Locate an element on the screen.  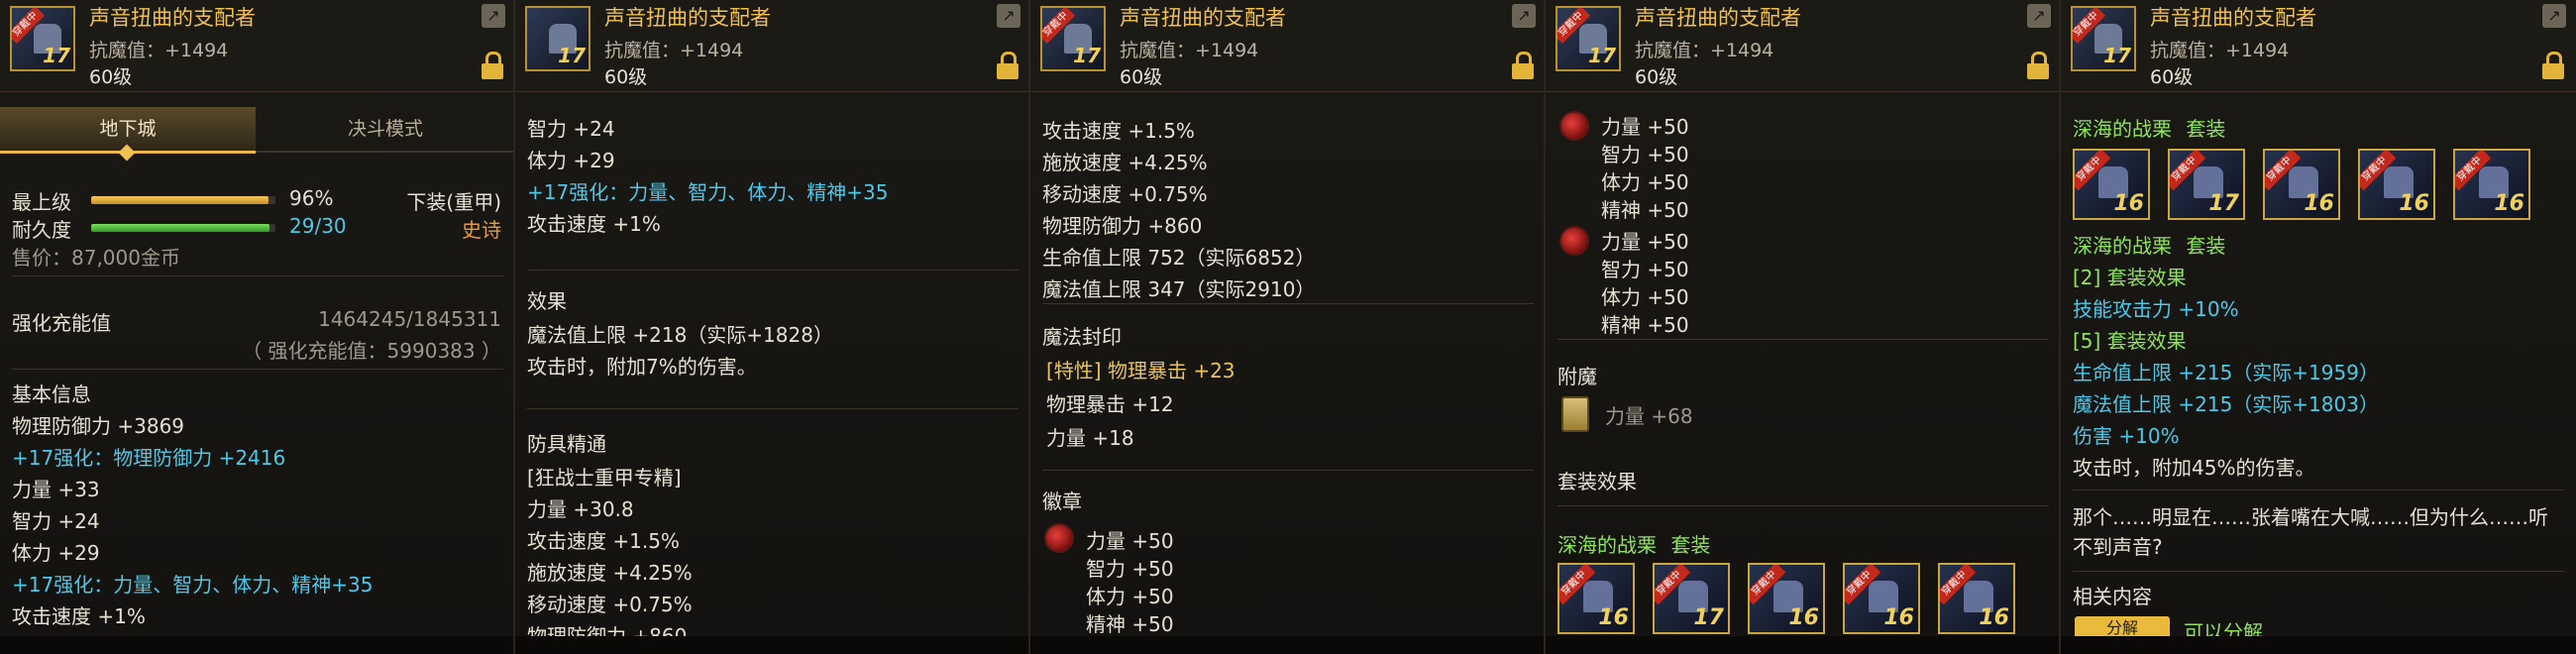
stat-line: 移动速度 +0.75% is located at coordinates (1125, 194).